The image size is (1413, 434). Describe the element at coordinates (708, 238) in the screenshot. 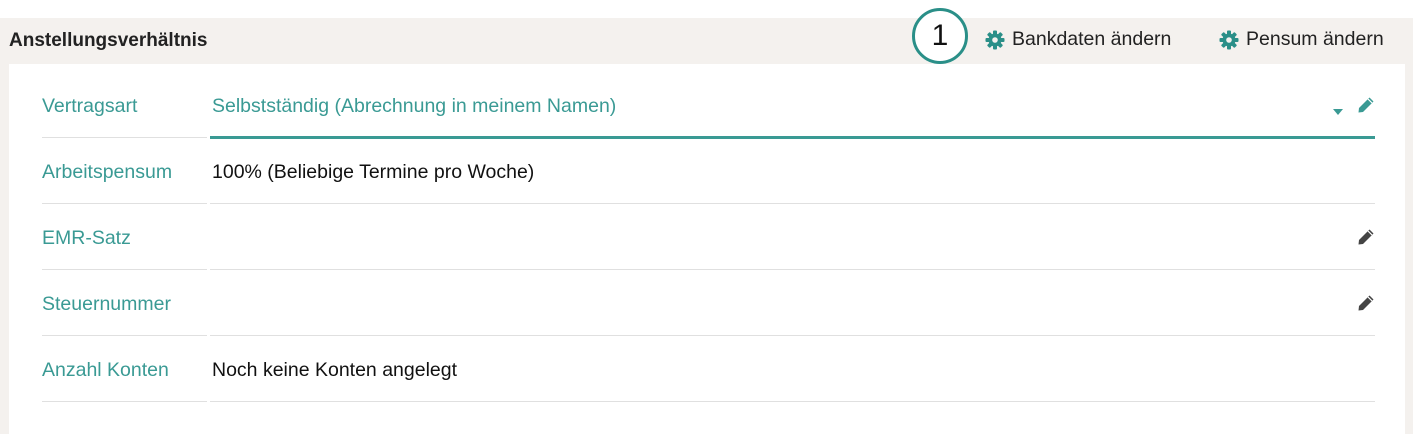

I see `field-row-emr-rate: EMR-Satz` at that location.